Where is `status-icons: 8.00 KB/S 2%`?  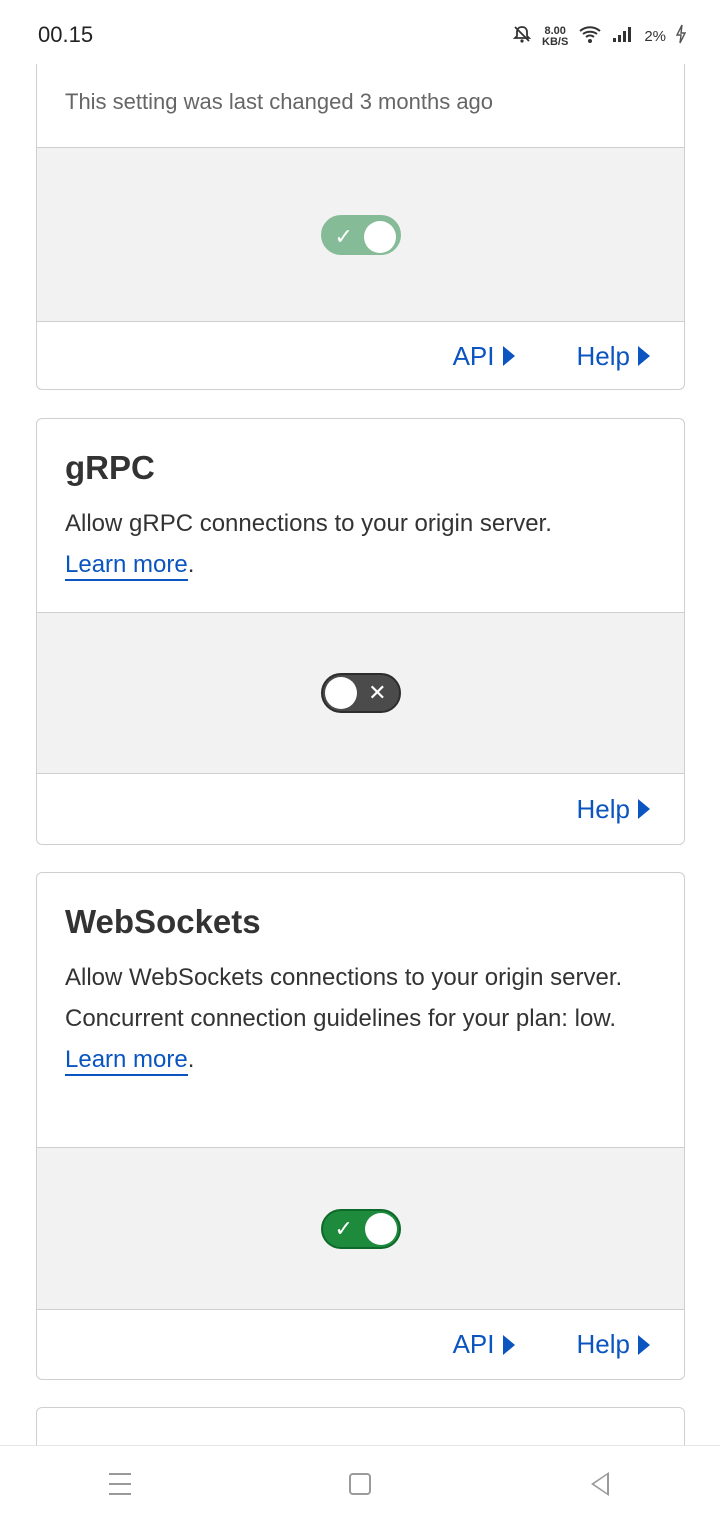 status-icons: 8.00 KB/S 2% is located at coordinates (599, 36).